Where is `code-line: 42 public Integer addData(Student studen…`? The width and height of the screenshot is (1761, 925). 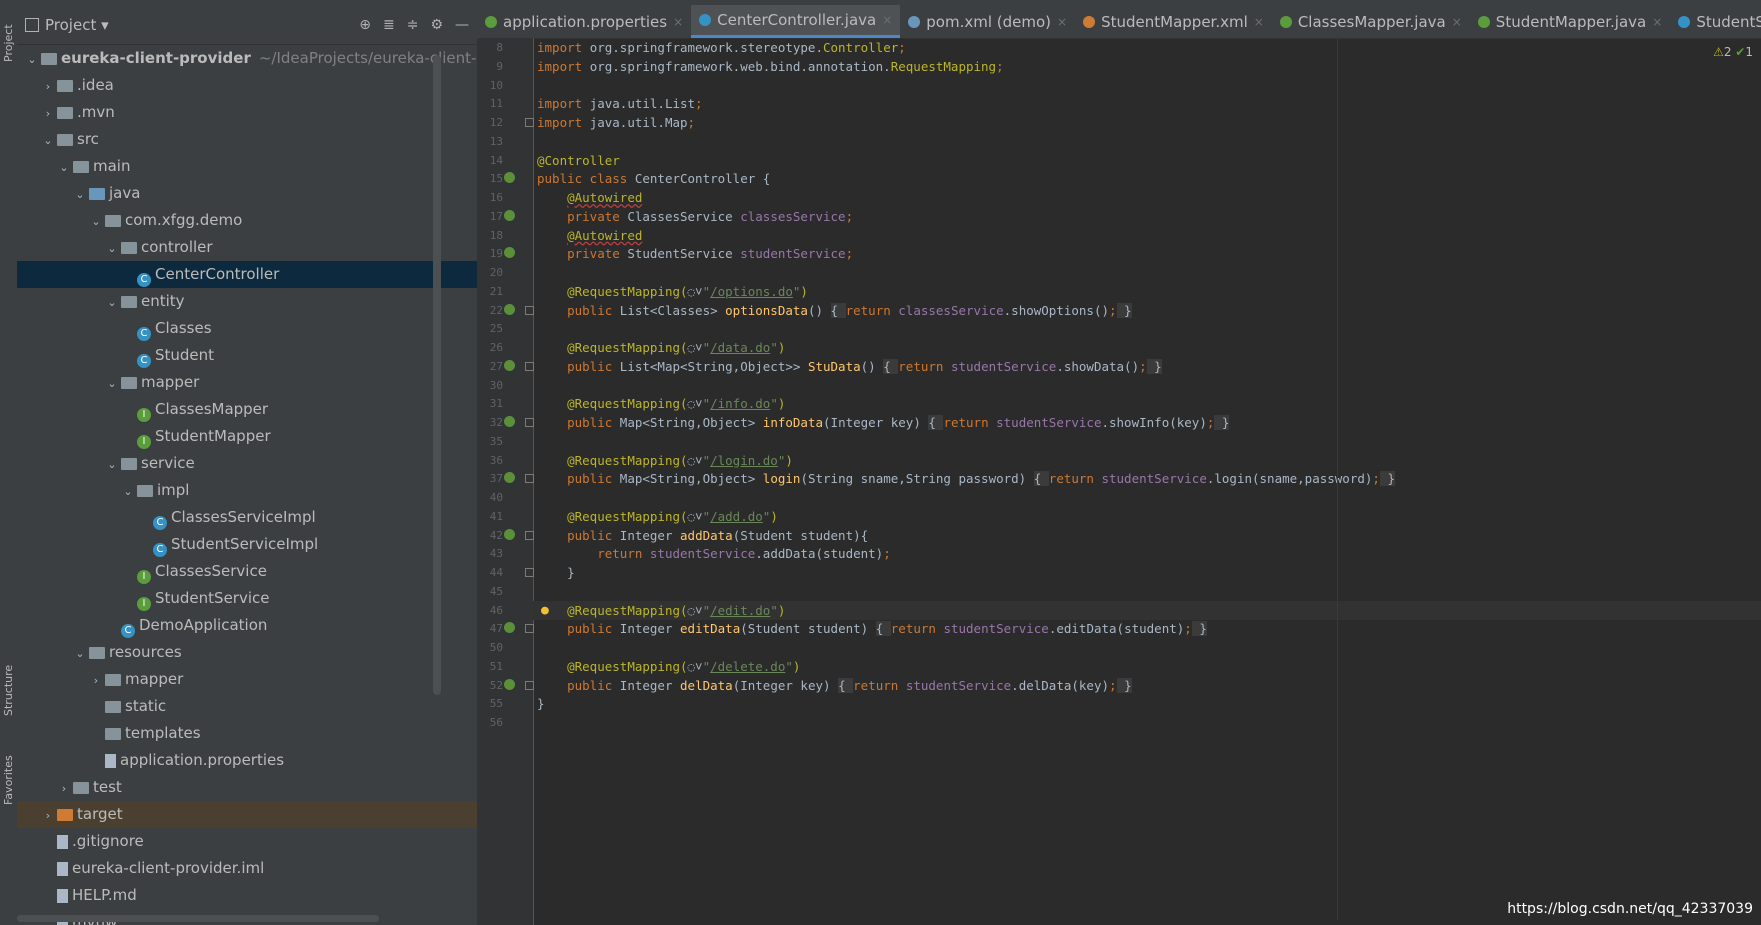 code-line: 42 public Integer addData(Student studen… is located at coordinates (1125, 535).